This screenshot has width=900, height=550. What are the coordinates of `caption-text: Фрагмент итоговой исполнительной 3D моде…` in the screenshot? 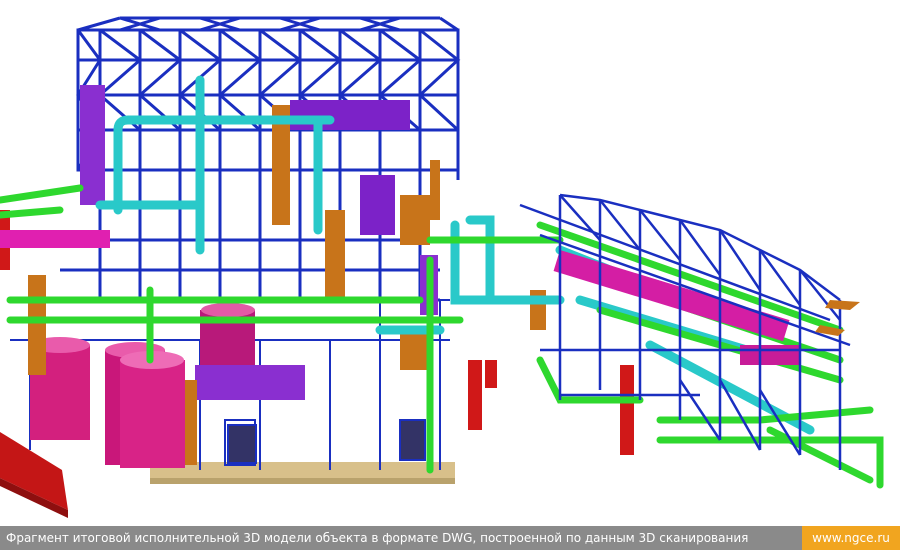 It's located at (377, 538).